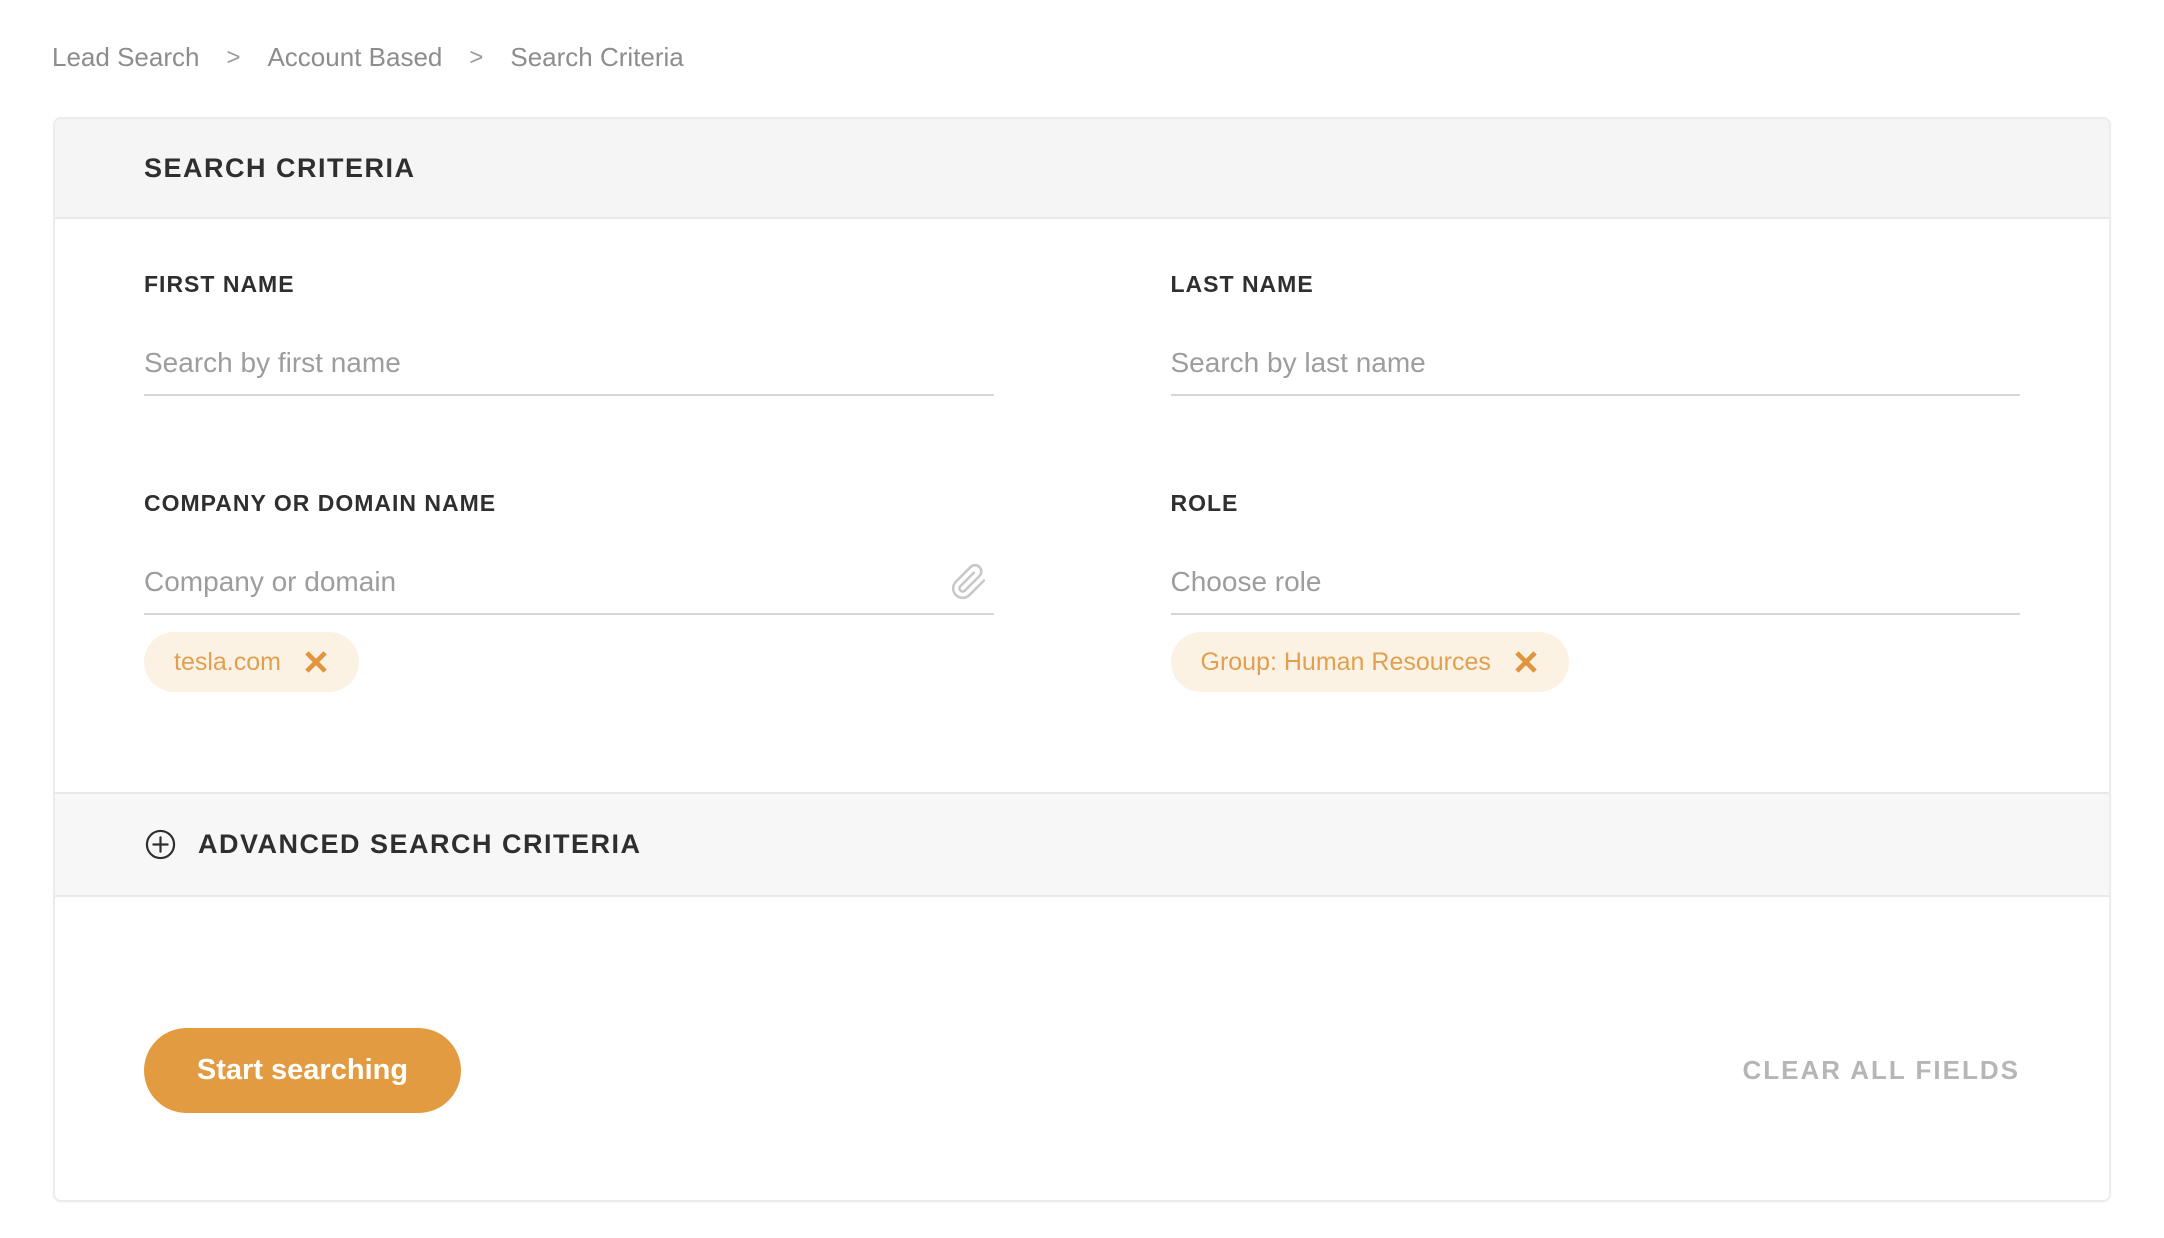 The width and height of the screenshot is (2164, 1238). I want to click on first-name-input, so click(569, 371).